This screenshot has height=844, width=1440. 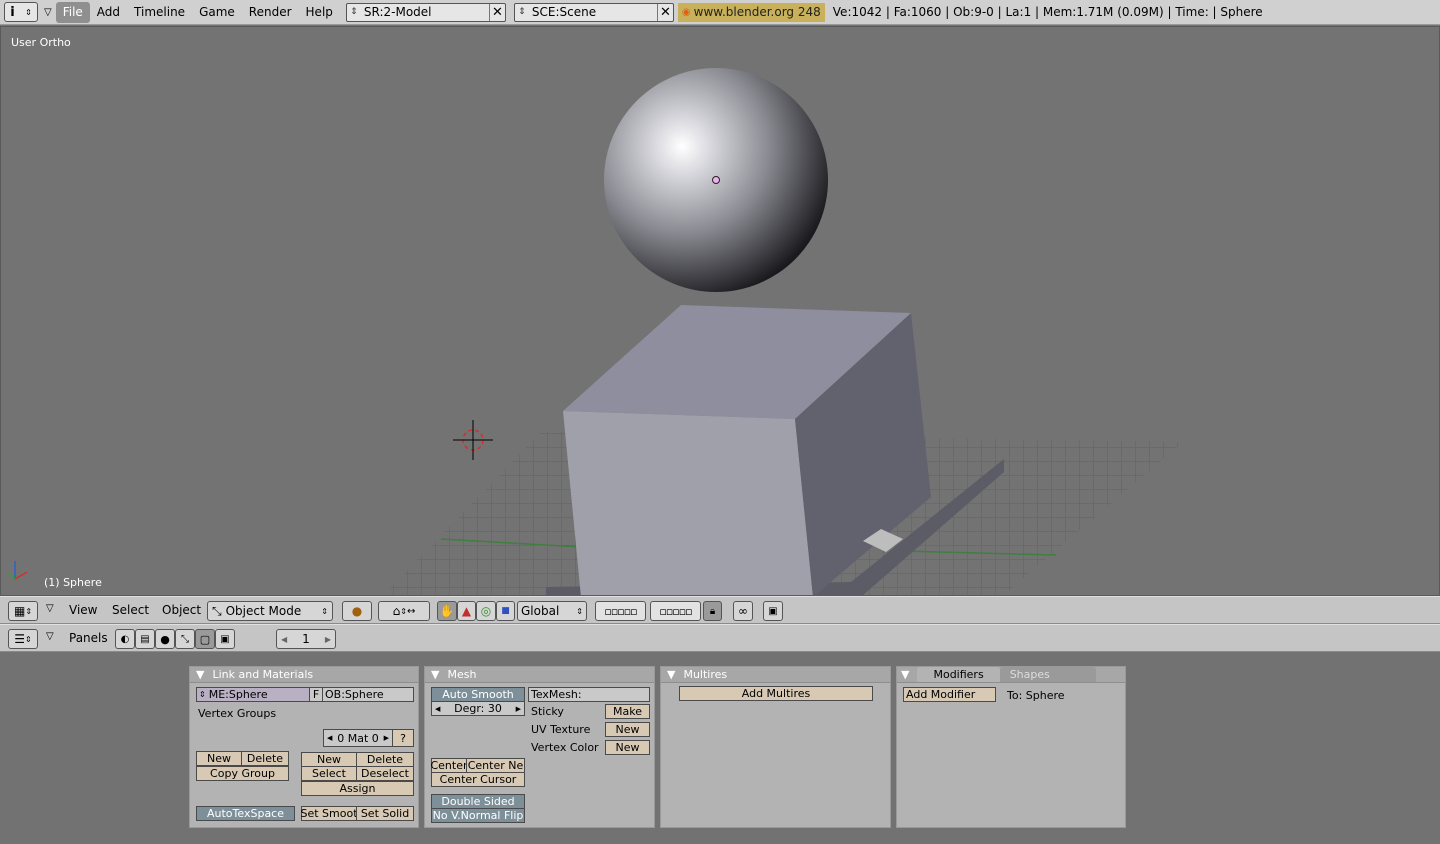 What do you see at coordinates (159, 12) in the screenshot?
I see `menu-timeline: Timeline` at bounding box center [159, 12].